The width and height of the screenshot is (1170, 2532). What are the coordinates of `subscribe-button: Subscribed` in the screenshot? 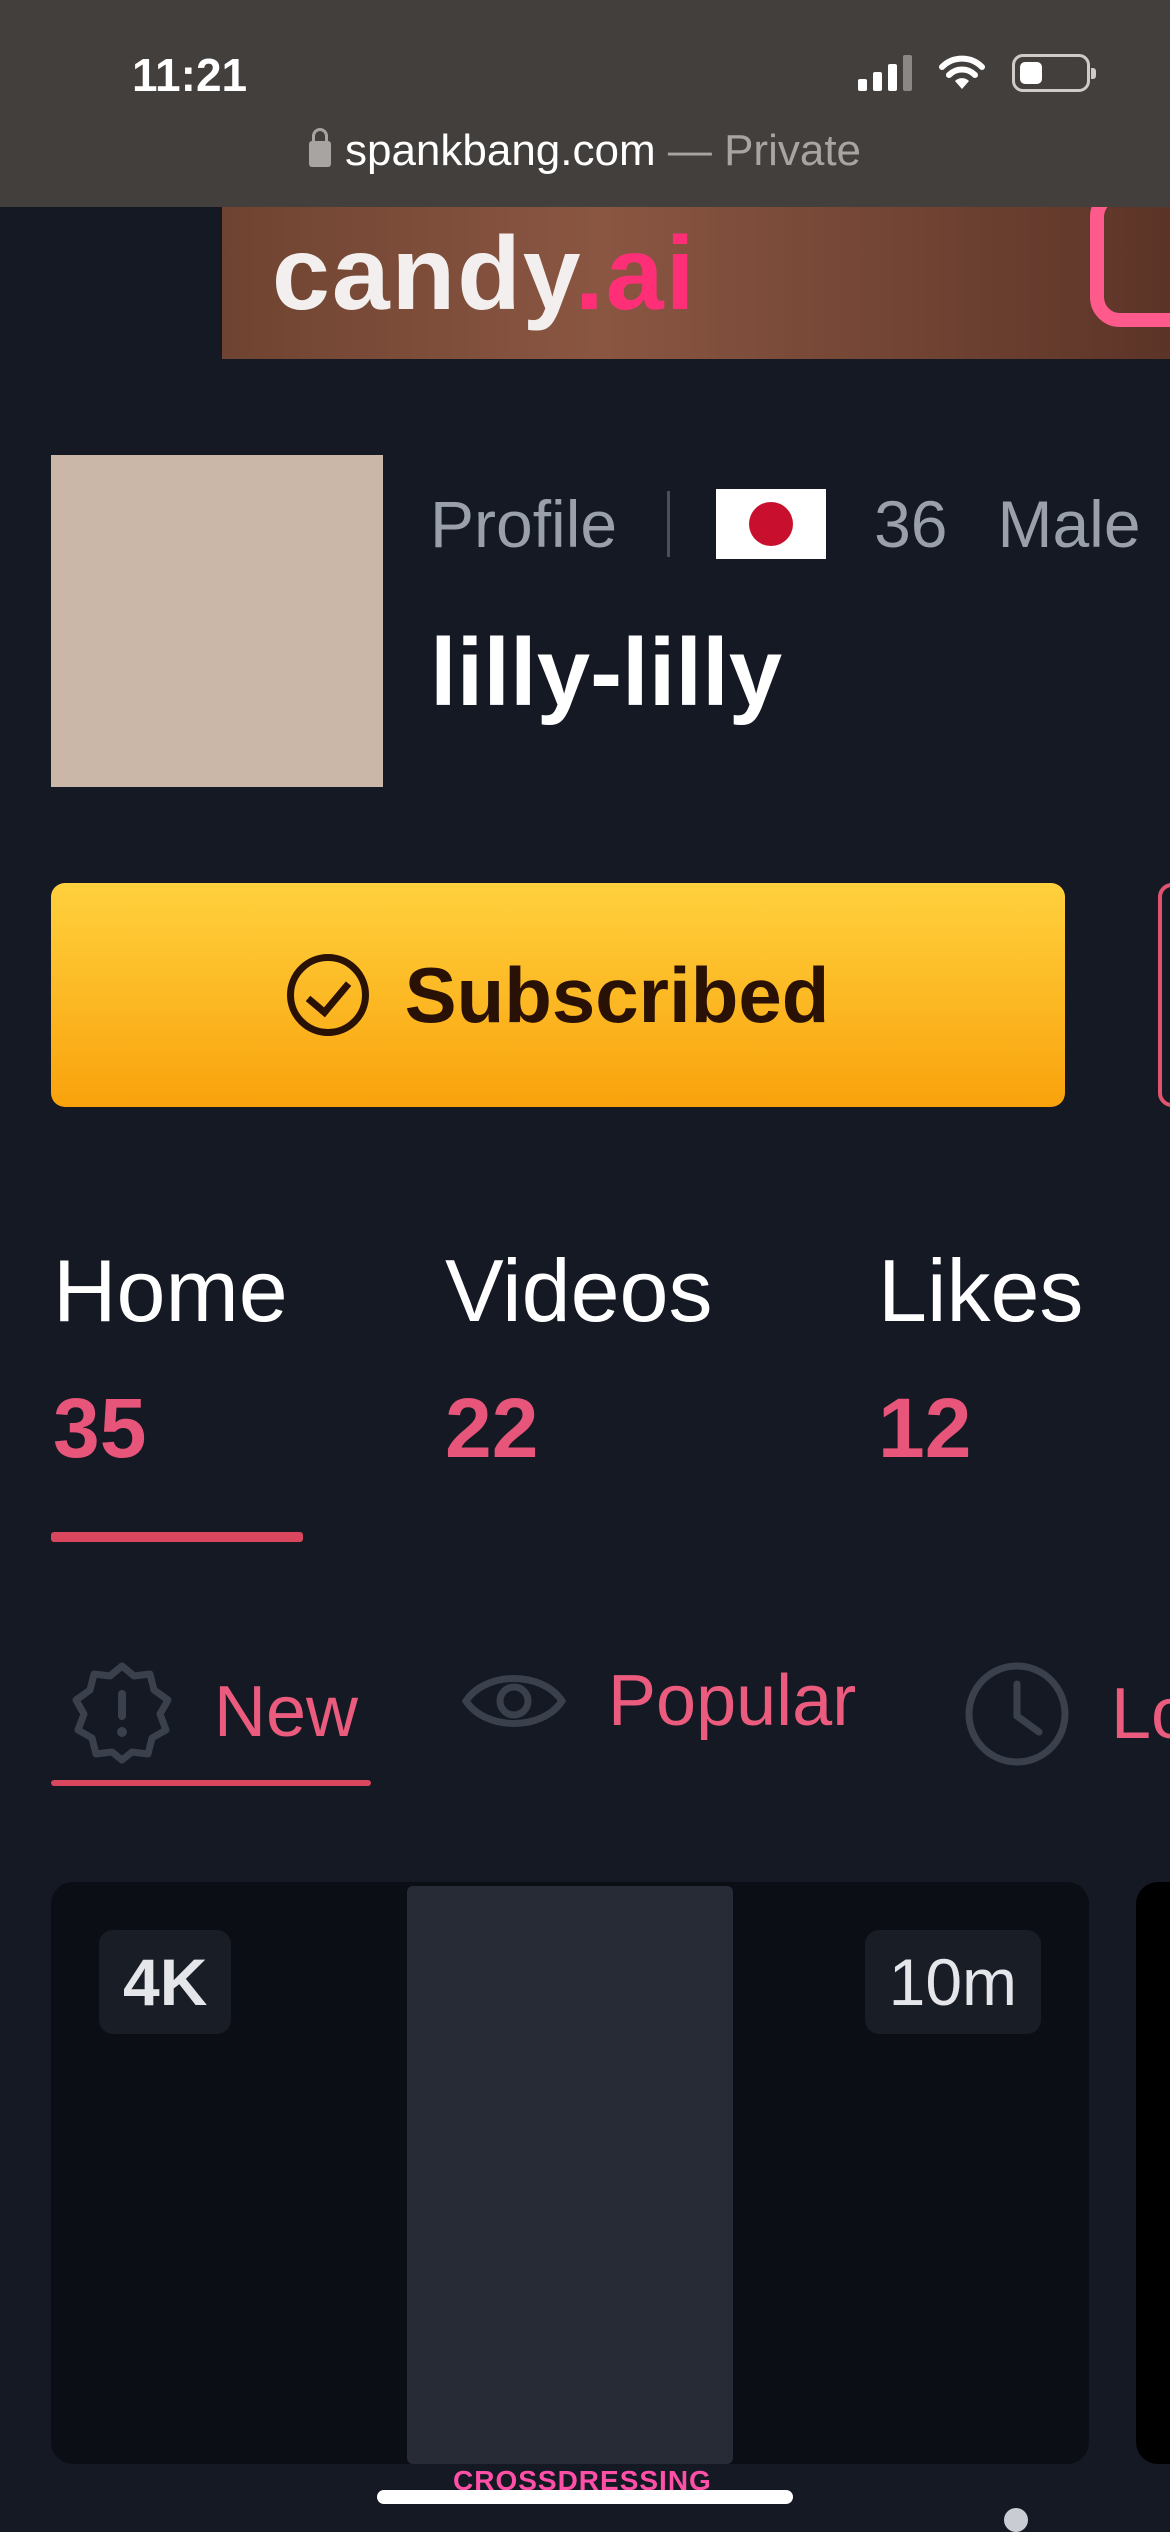 It's located at (558, 995).